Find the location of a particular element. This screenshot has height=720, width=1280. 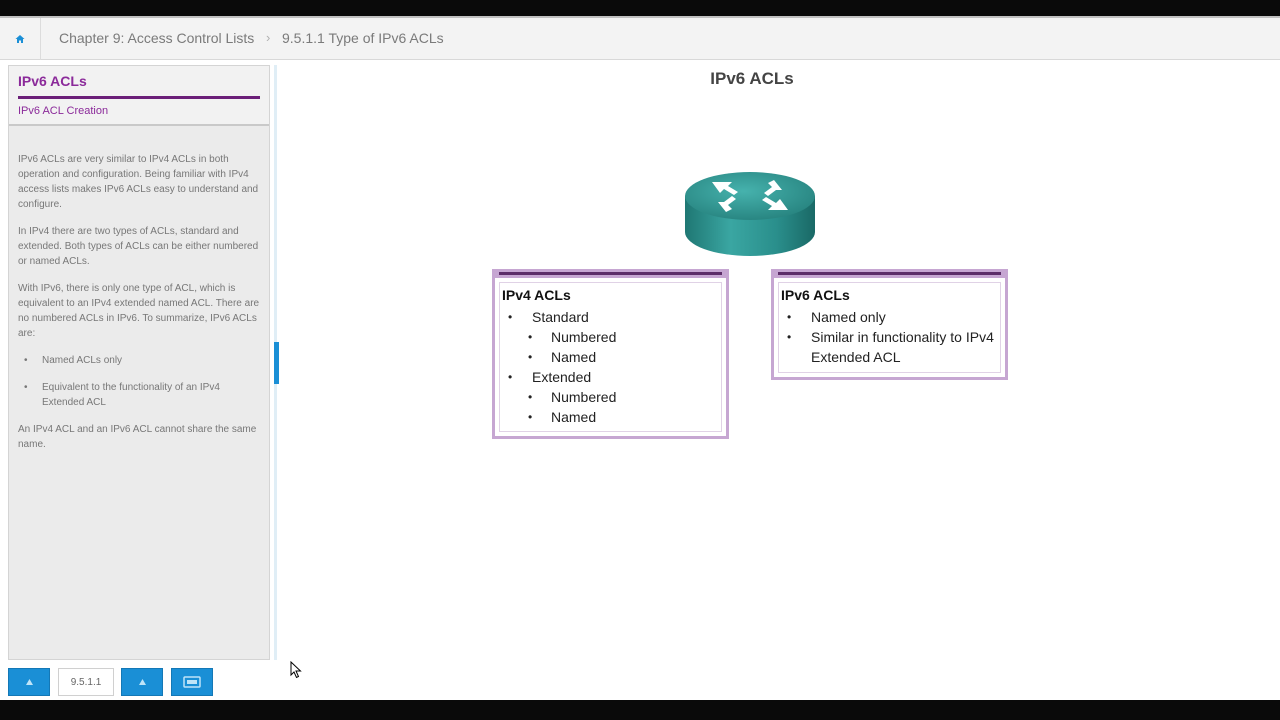

sidebar-scroll-thumb is located at coordinates (276, 363).